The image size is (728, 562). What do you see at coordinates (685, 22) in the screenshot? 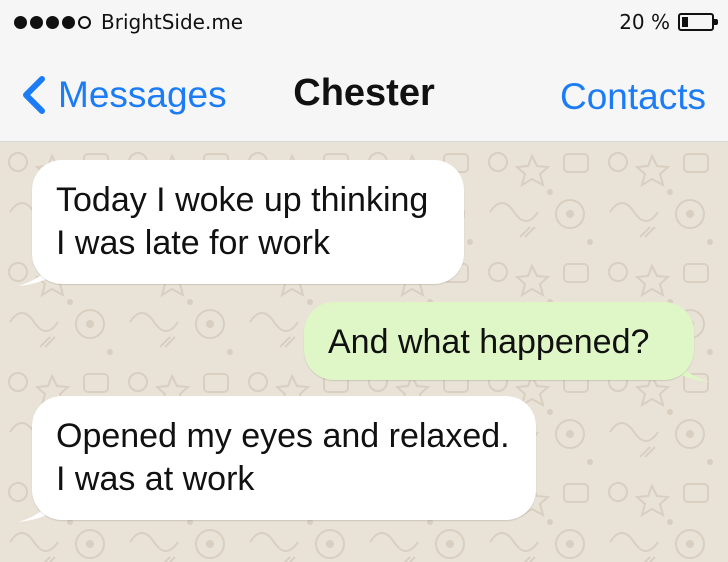
I see `battery-fill` at bounding box center [685, 22].